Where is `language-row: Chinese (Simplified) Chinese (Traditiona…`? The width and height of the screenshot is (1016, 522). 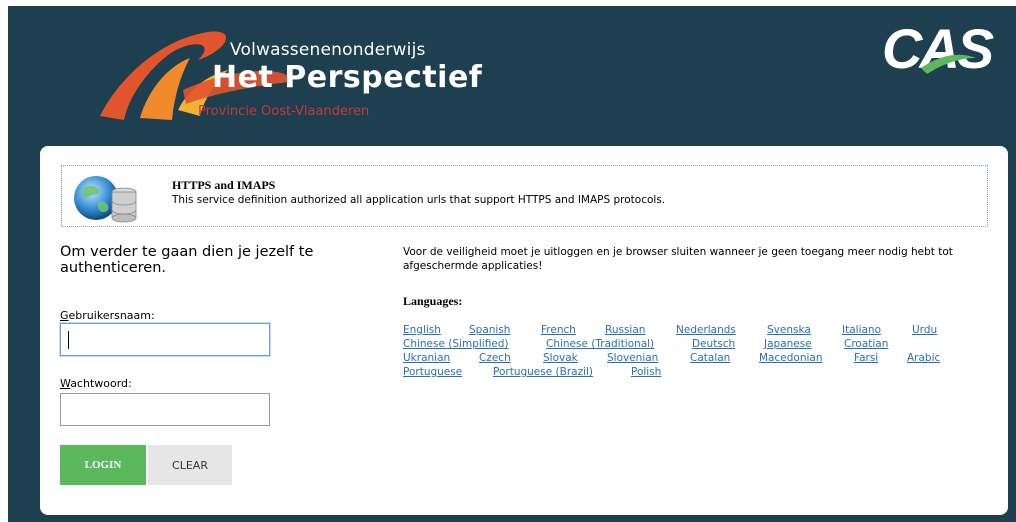
language-row: Chinese (Simplified) Chinese (Traditiona… is located at coordinates (693, 345).